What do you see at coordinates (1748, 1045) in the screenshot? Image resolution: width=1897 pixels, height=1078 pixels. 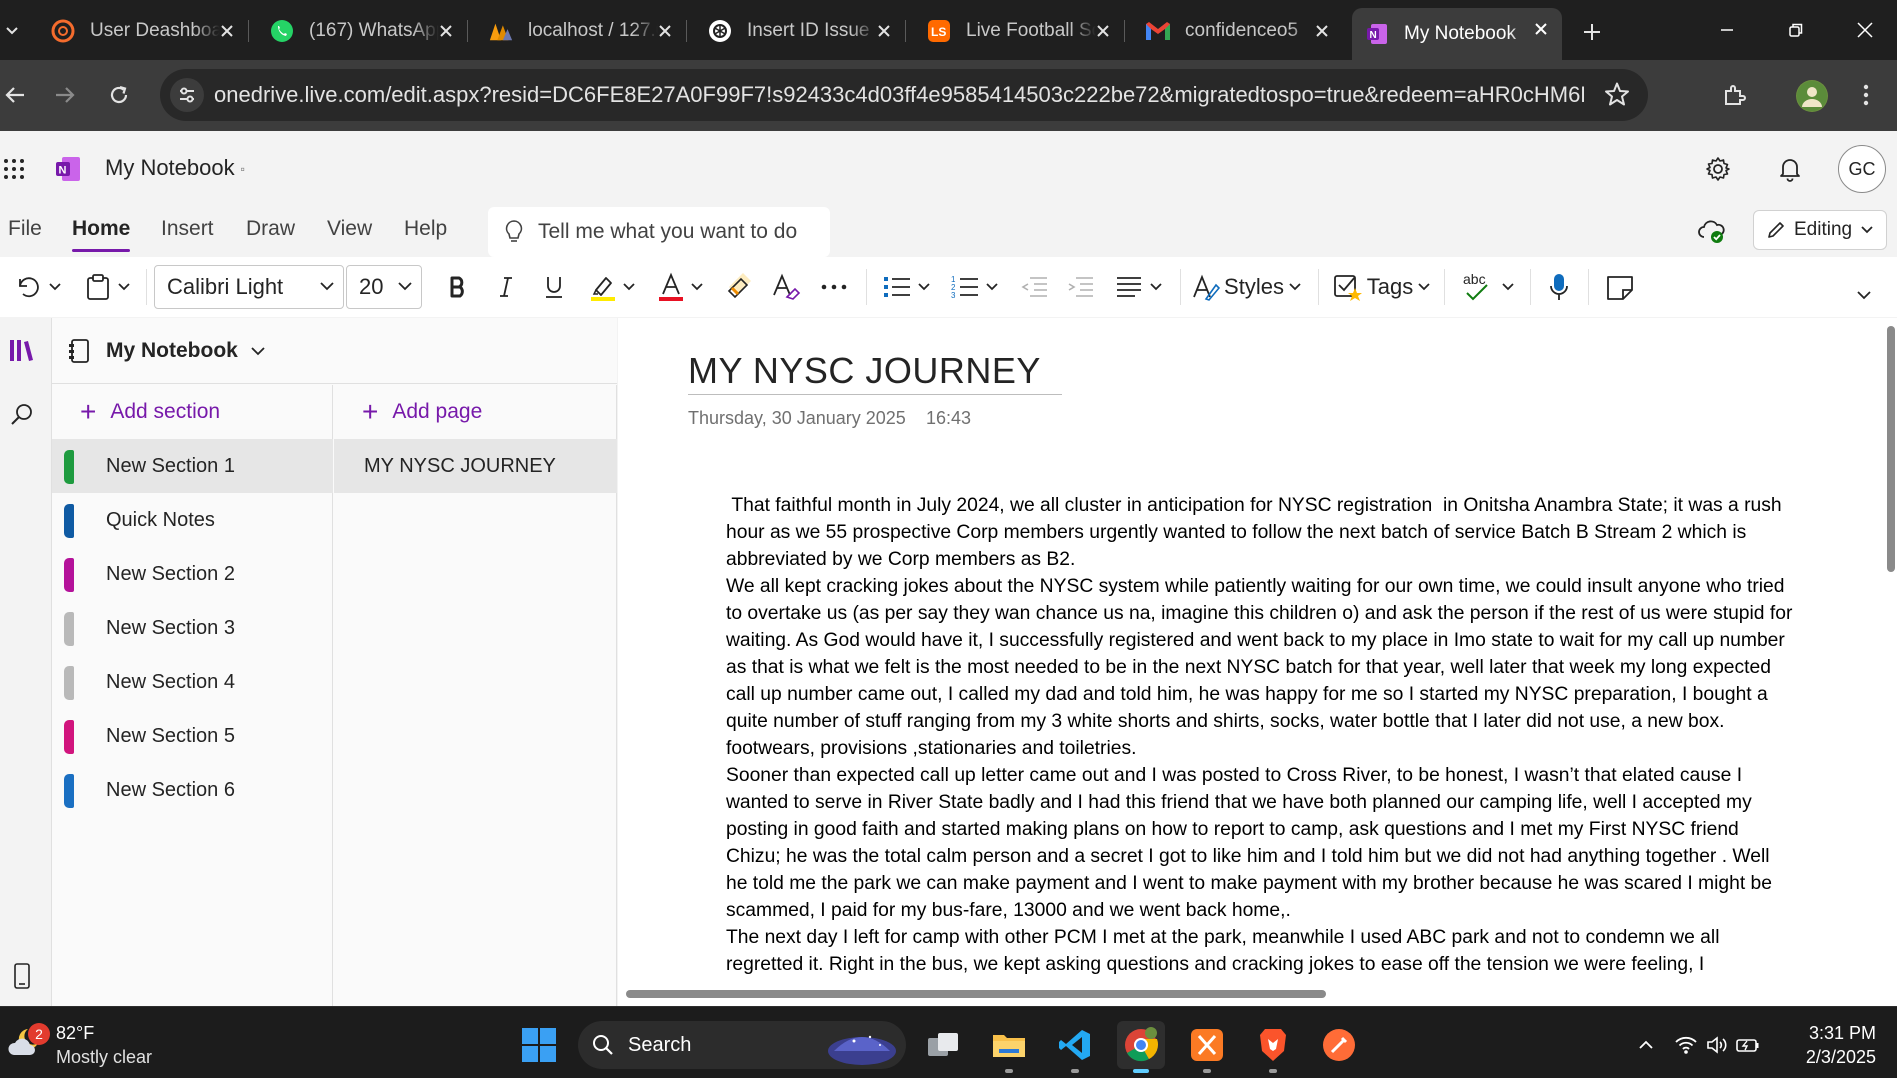 I see `battery-charging-icon` at bounding box center [1748, 1045].